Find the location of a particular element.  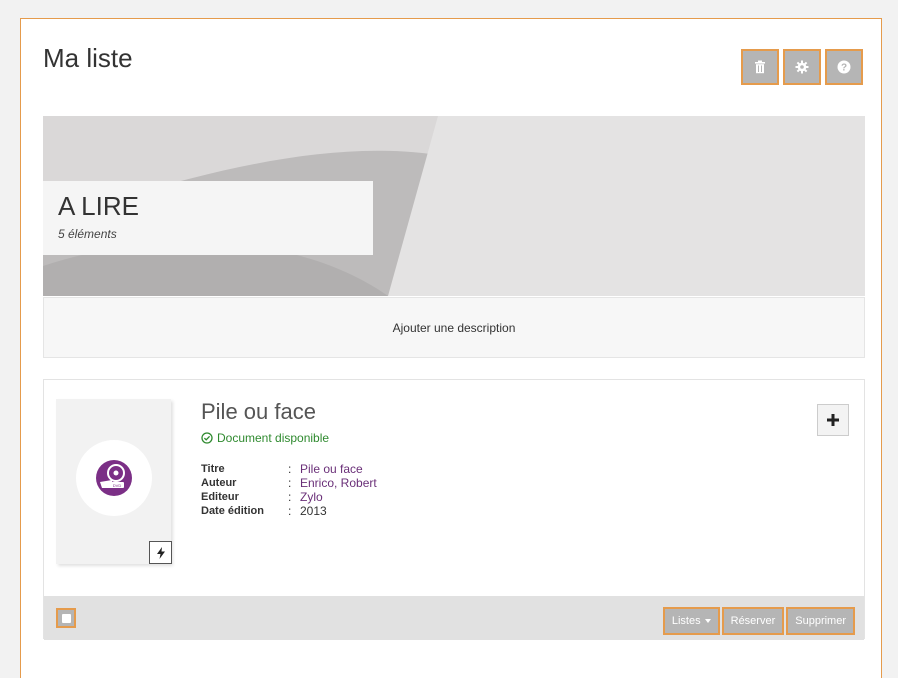

meta-key: Titre is located at coordinates (213, 469).